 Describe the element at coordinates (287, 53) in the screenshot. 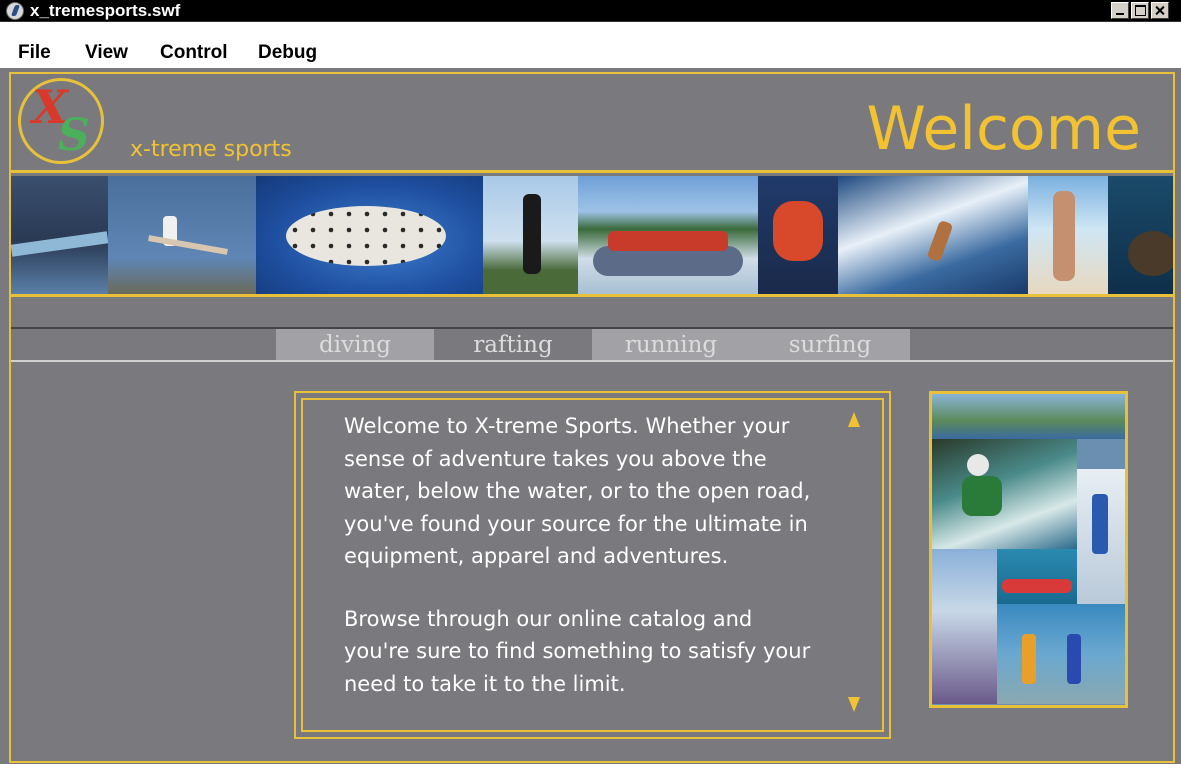

I see `menu-debug: Debug` at that location.